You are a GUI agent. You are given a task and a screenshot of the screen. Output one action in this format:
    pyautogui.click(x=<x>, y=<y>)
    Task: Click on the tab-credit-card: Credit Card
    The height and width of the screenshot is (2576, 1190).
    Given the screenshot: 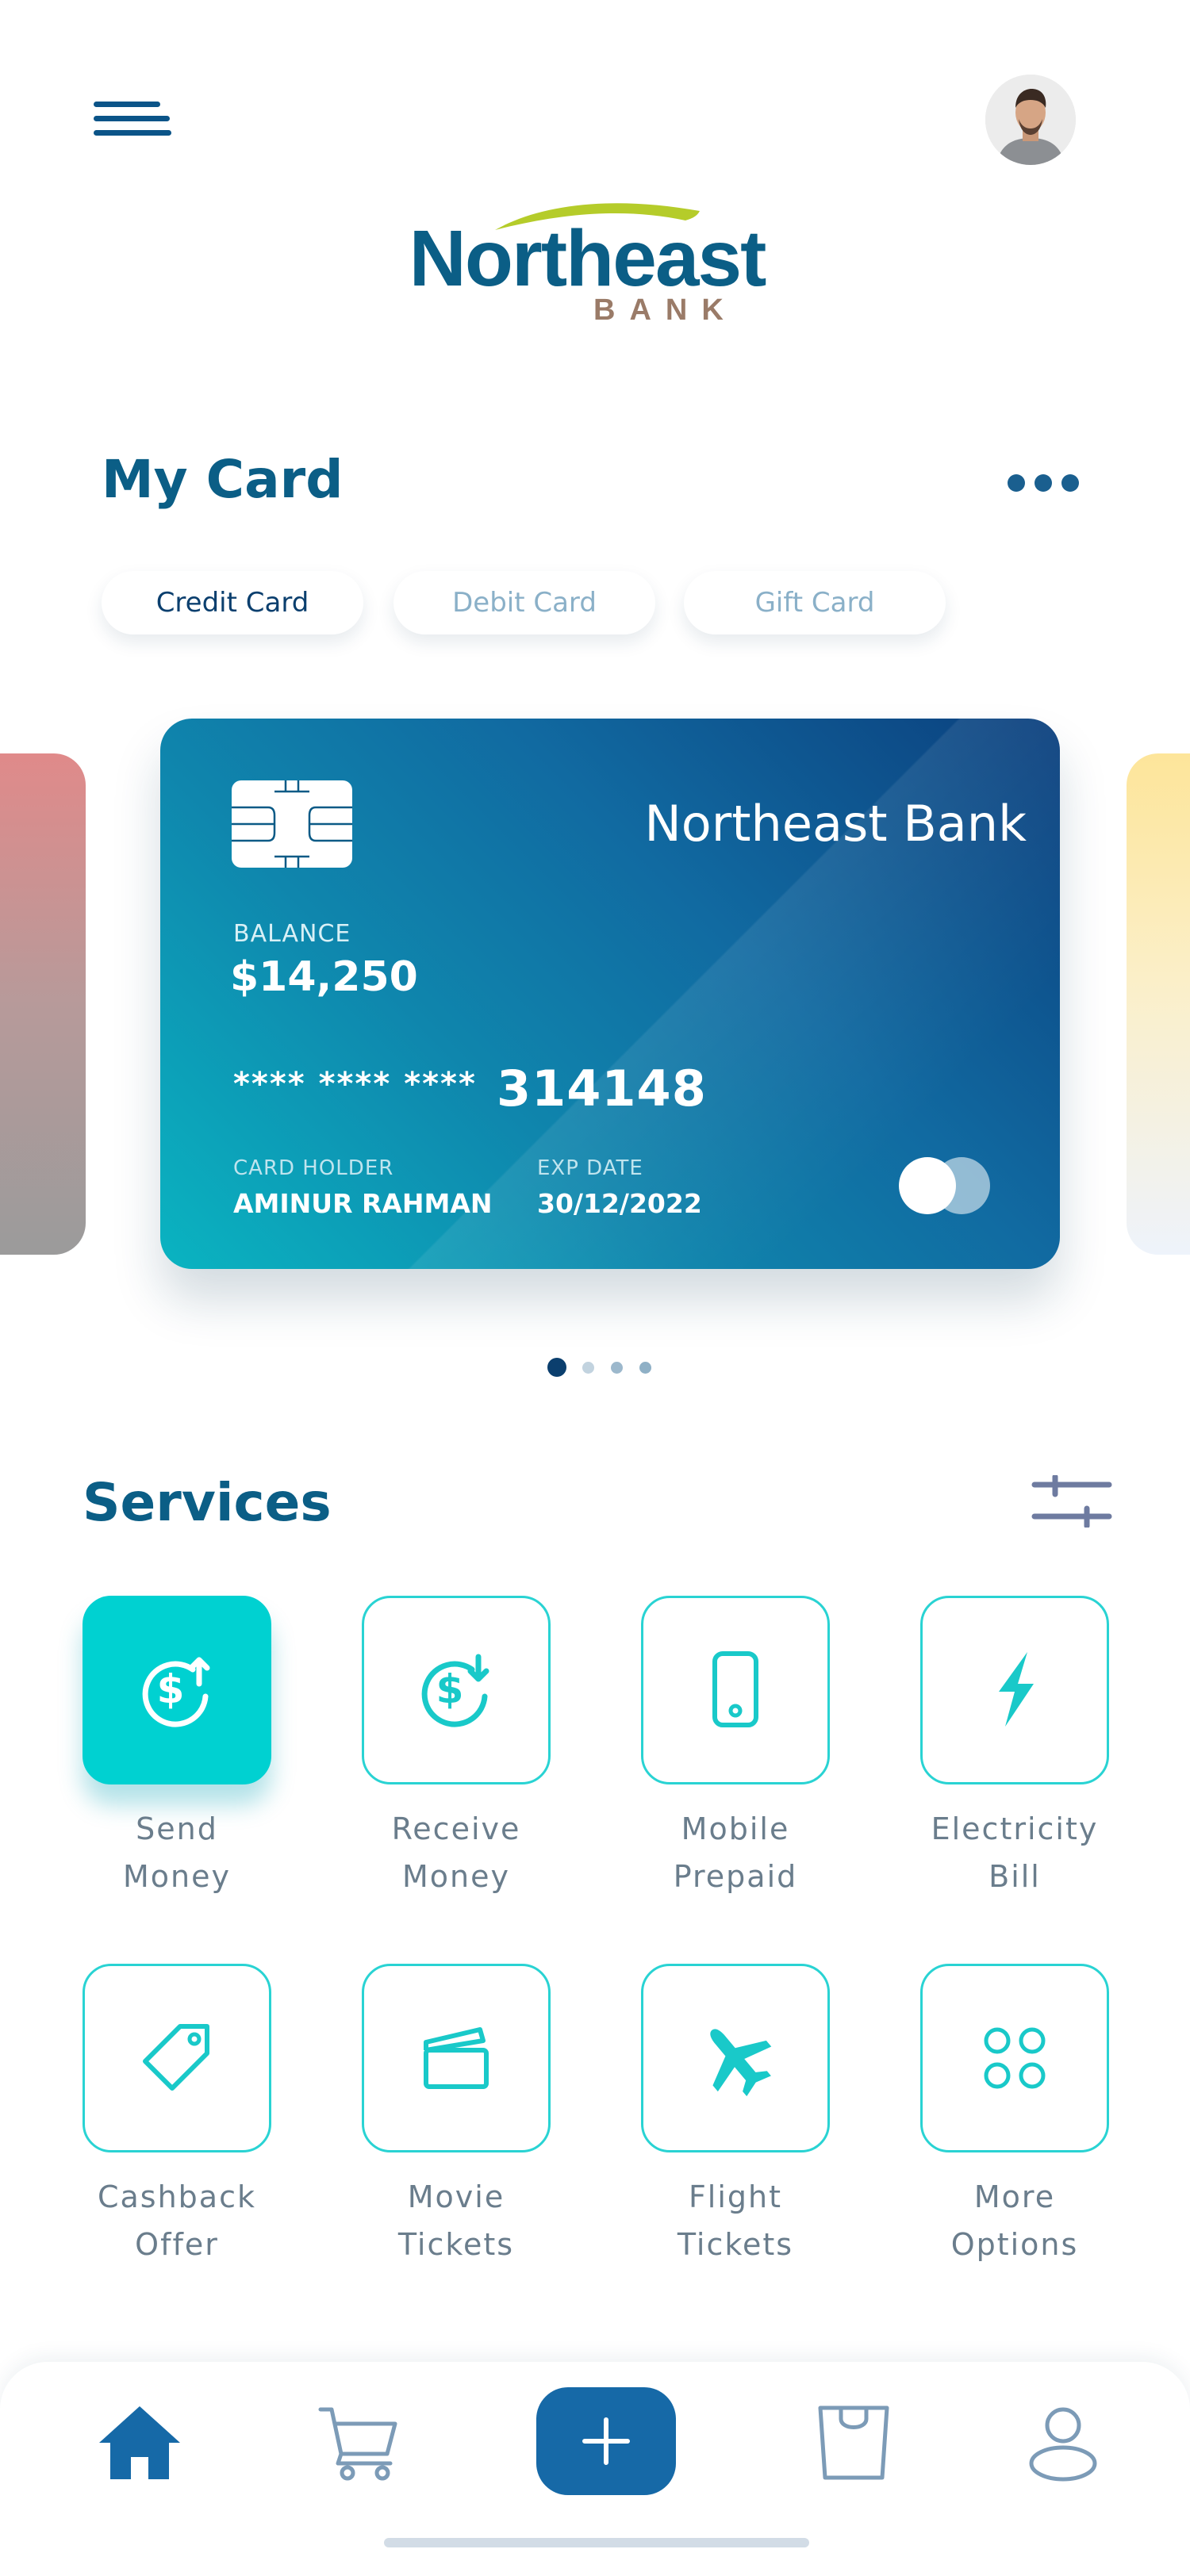 What is the action you would take?
    pyautogui.click(x=232, y=602)
    